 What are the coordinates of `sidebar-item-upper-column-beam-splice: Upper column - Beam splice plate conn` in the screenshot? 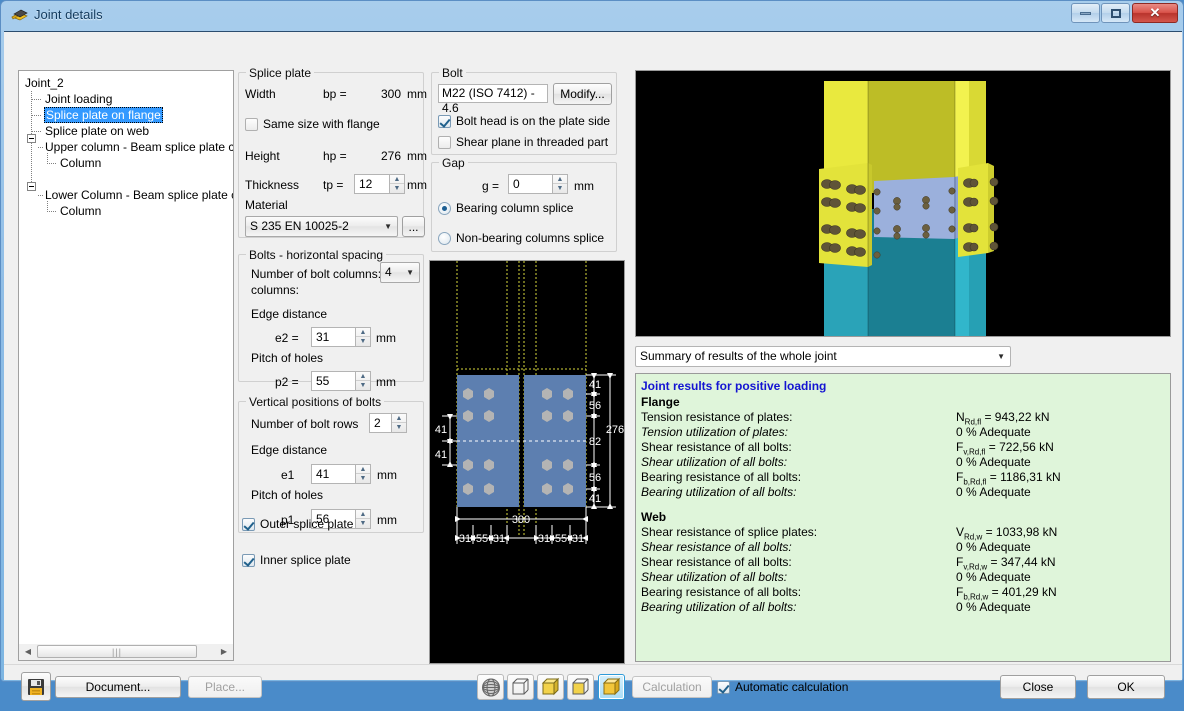 It's located at (139, 147).